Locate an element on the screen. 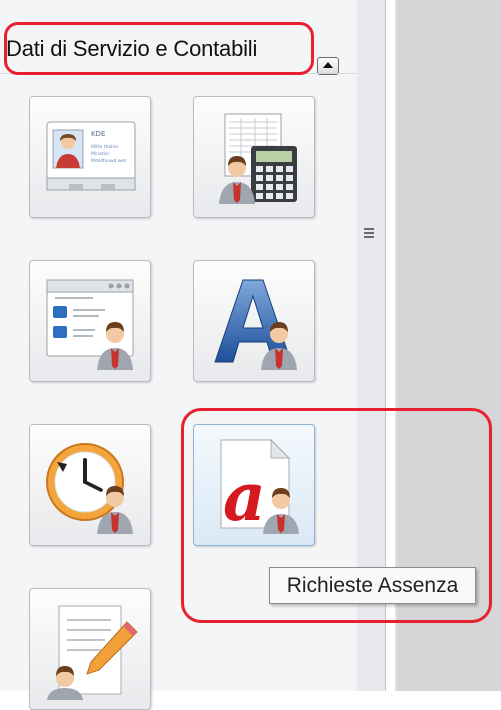  form-list-icon is located at coordinates (90, 324).